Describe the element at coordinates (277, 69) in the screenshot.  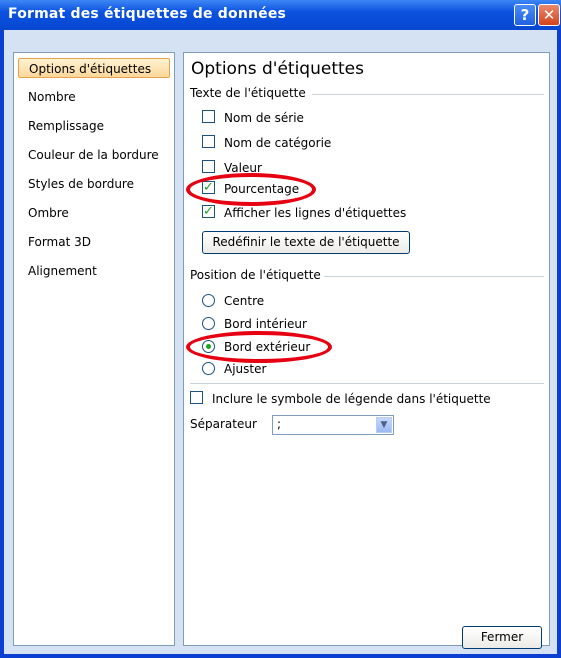
I see `panel-title: Options d'étiquettes` at that location.